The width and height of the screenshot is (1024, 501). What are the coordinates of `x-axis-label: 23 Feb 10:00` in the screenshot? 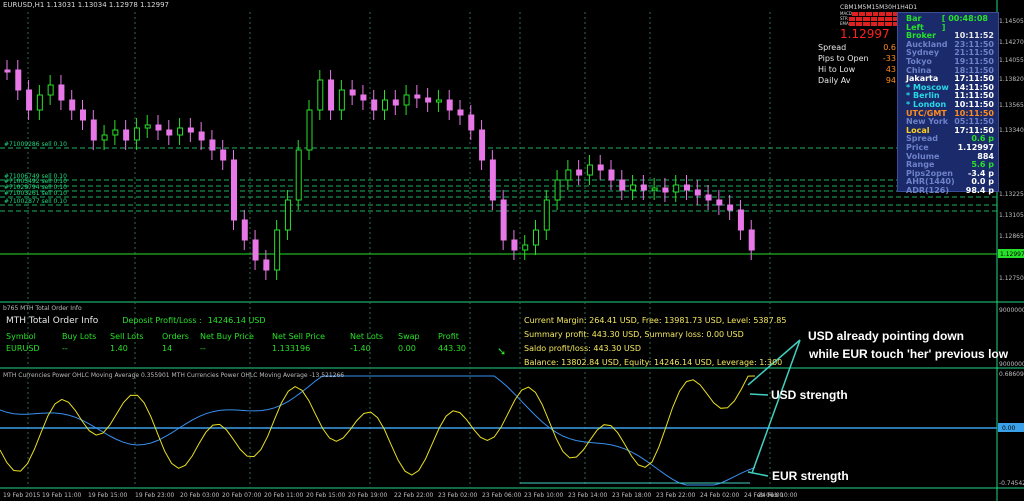 It's located at (544, 495).